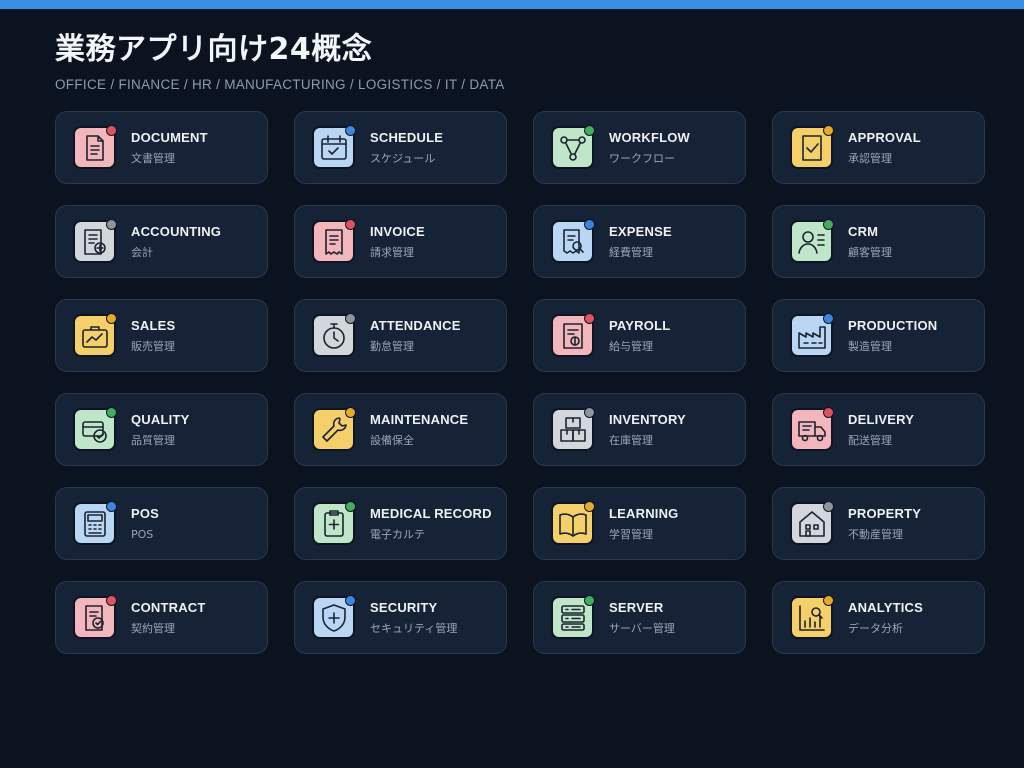 The width and height of the screenshot is (1024, 768). Describe the element at coordinates (400, 147) in the screenshot. I see `concept-card-schedule: SCHEDULE スケジュール` at that location.